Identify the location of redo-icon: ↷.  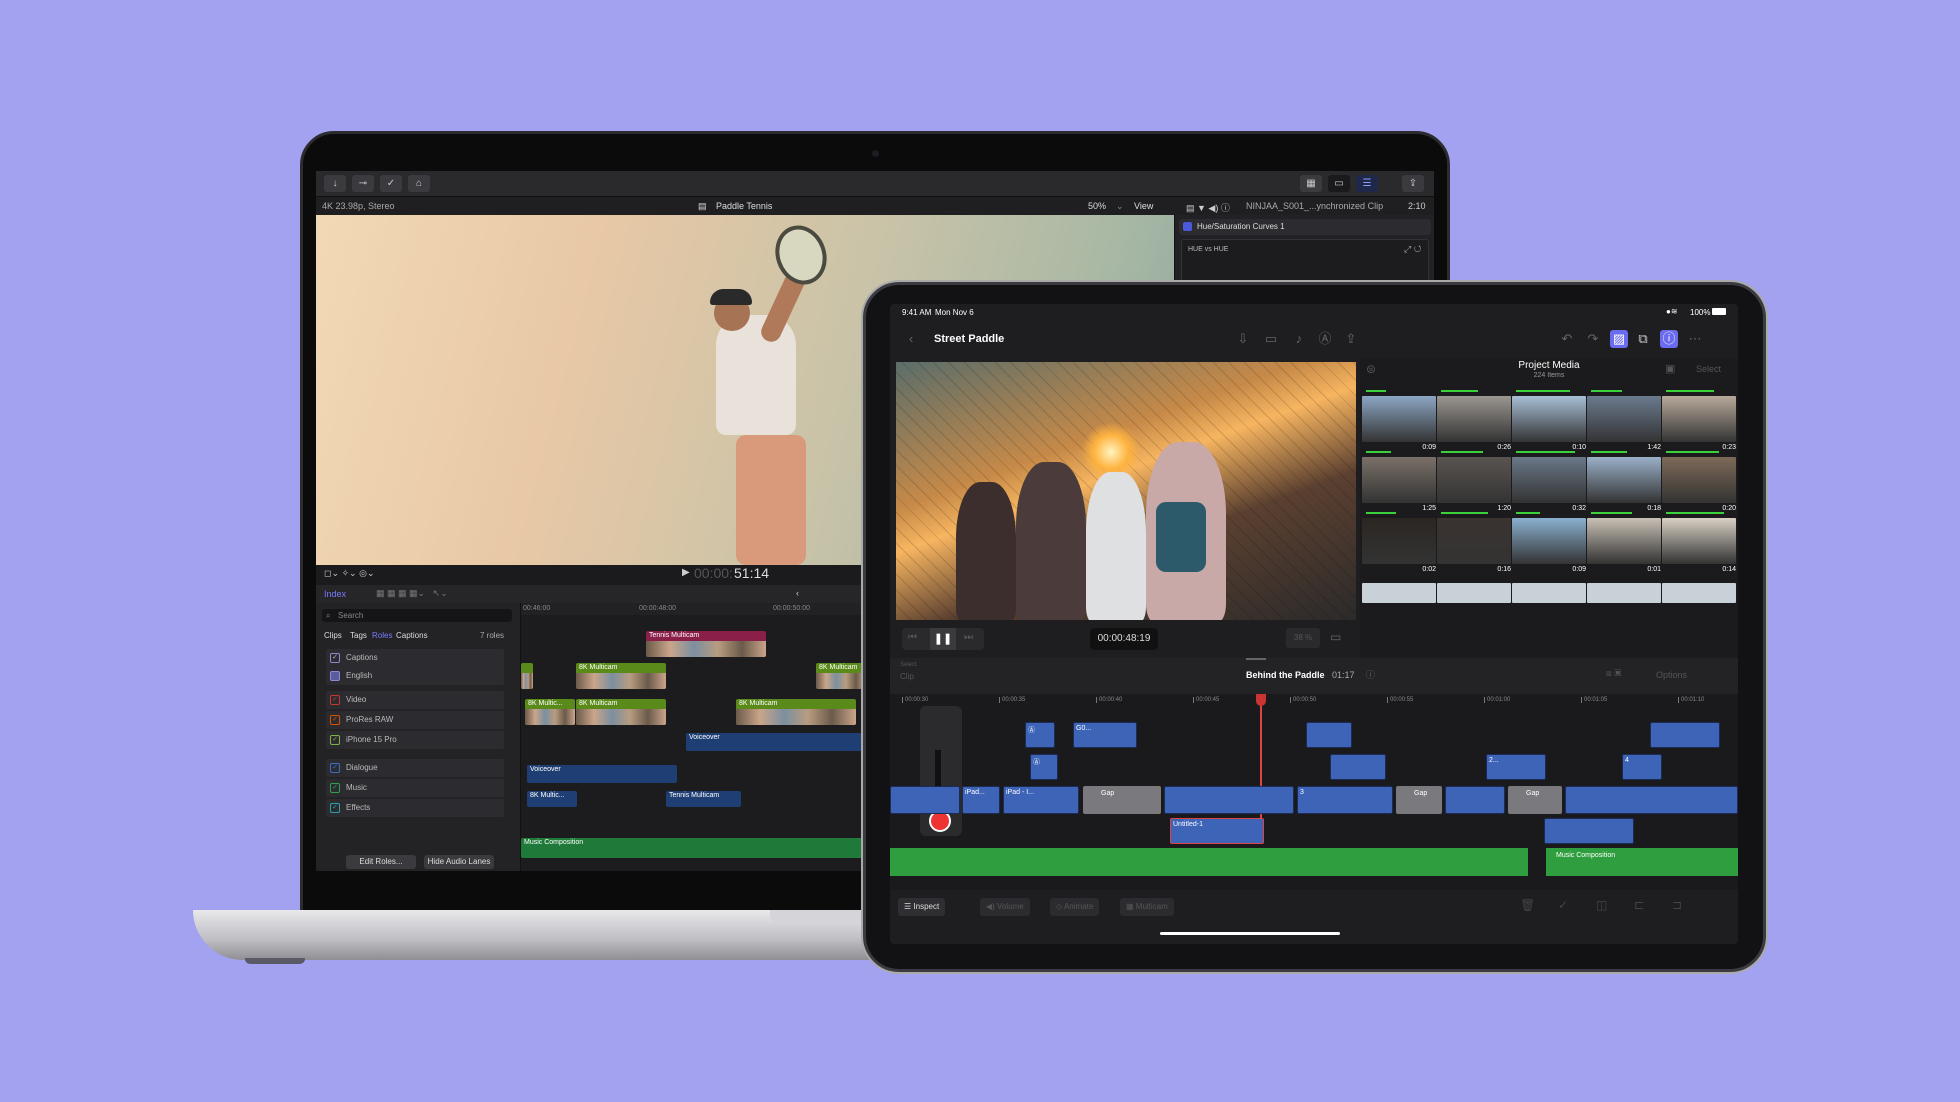
(1593, 339).